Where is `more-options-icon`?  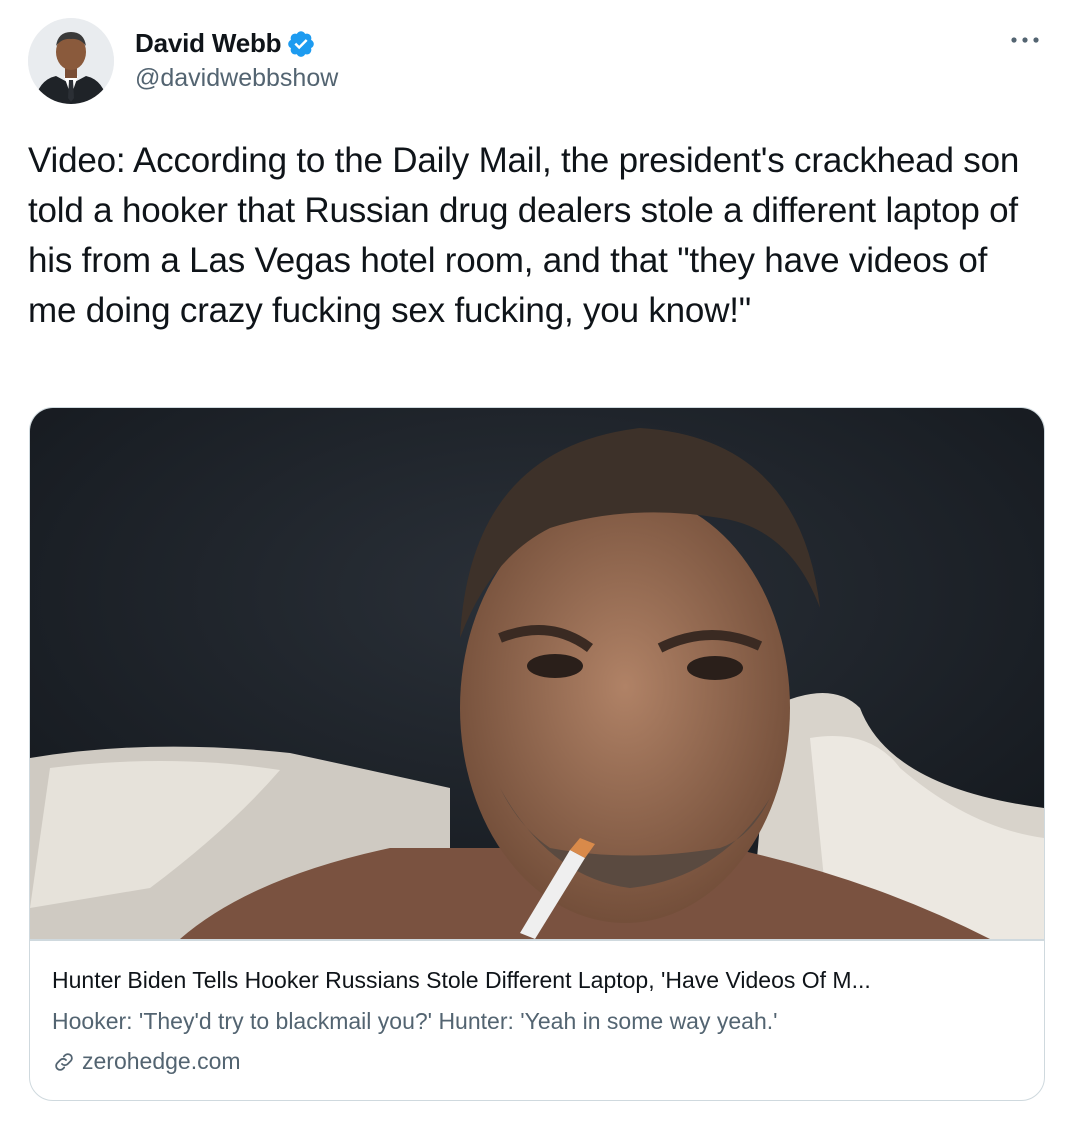 more-options-icon is located at coordinates (1025, 40).